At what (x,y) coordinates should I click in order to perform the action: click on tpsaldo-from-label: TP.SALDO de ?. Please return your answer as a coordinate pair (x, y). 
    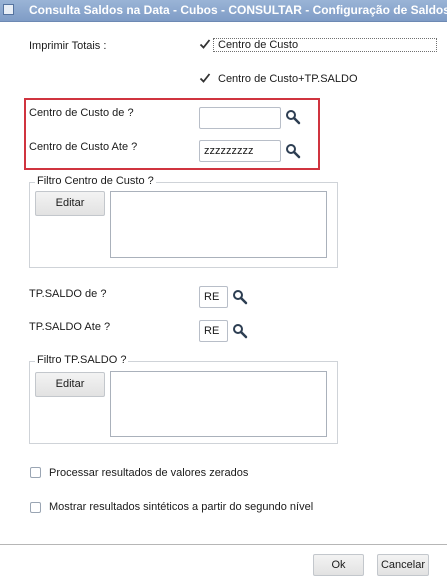
    Looking at the image, I should click on (68, 294).